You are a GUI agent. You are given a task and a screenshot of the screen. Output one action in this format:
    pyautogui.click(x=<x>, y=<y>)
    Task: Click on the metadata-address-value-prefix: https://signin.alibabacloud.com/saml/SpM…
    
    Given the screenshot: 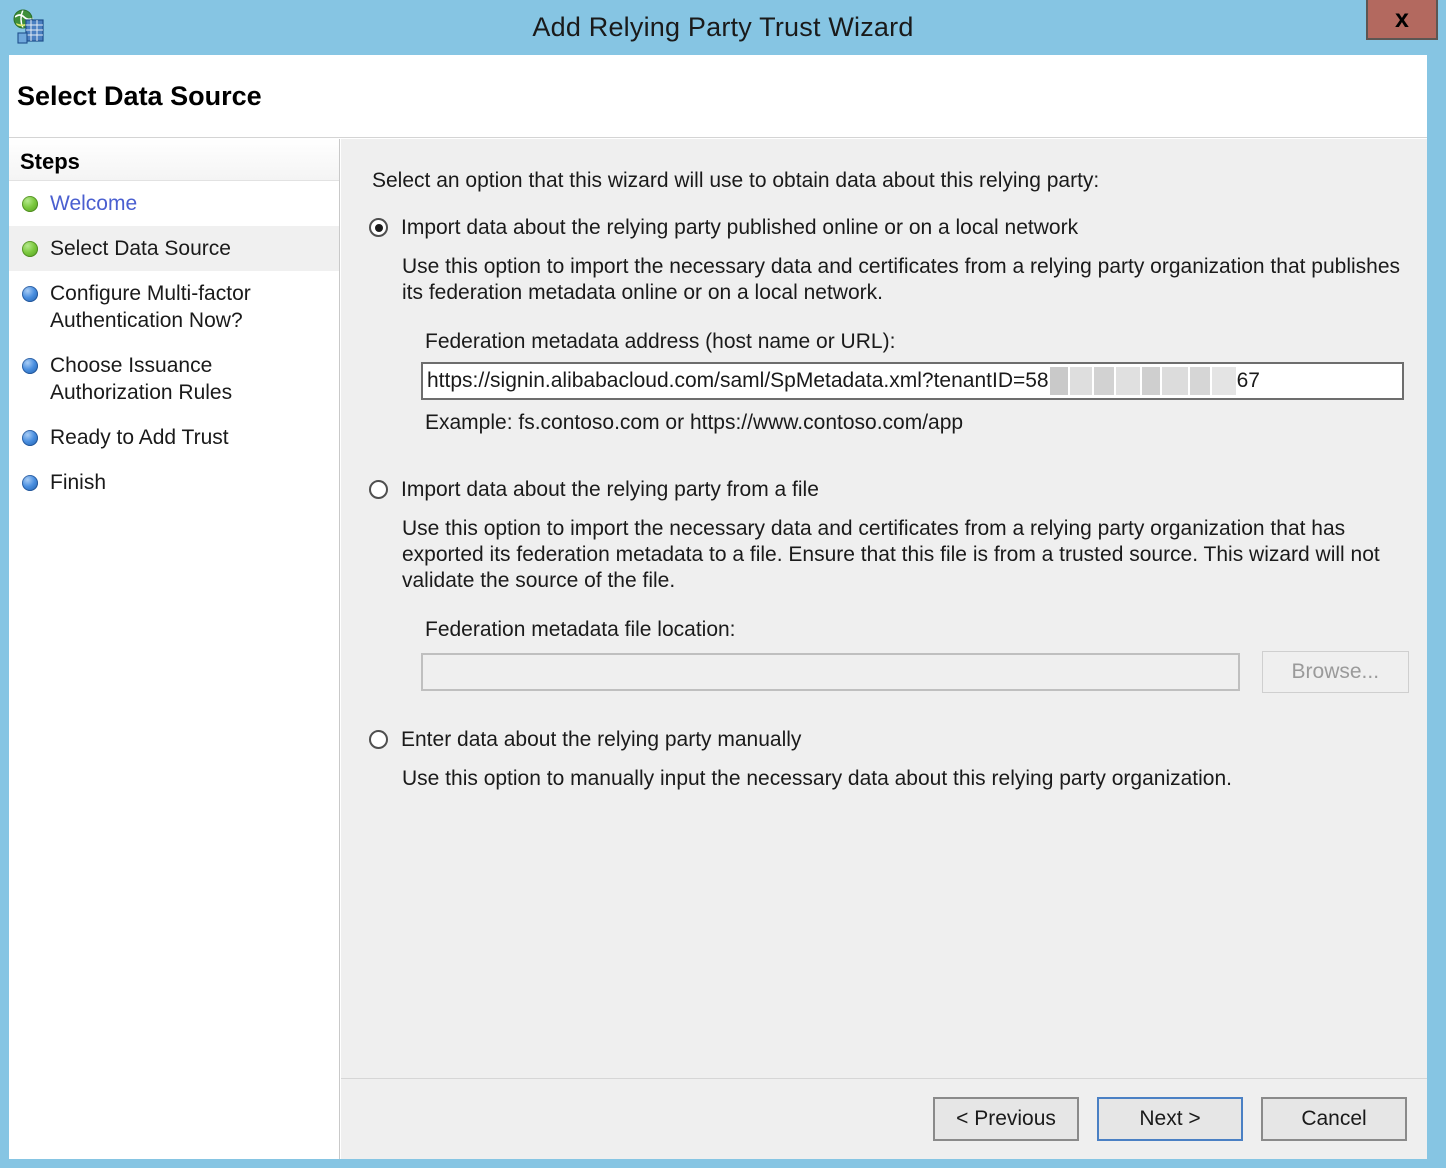 What is the action you would take?
    pyautogui.click(x=738, y=380)
    